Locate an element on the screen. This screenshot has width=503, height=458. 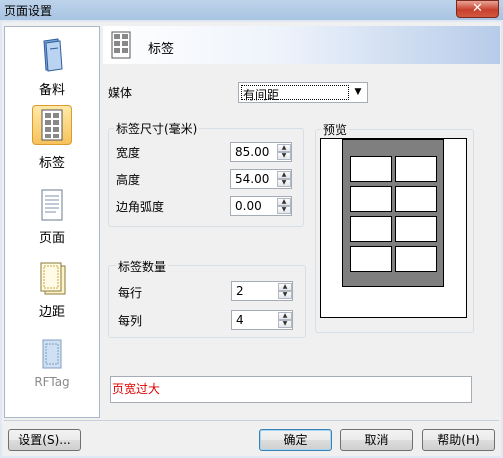
media-selected-value: 有间距 is located at coordinates (261, 95).